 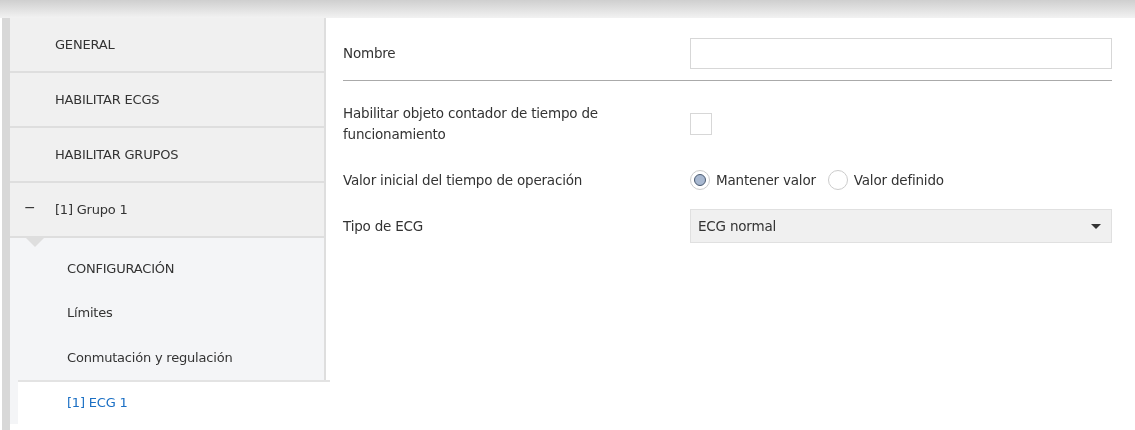 I want to click on sidebar-subitem: Límites, so click(x=167, y=312).